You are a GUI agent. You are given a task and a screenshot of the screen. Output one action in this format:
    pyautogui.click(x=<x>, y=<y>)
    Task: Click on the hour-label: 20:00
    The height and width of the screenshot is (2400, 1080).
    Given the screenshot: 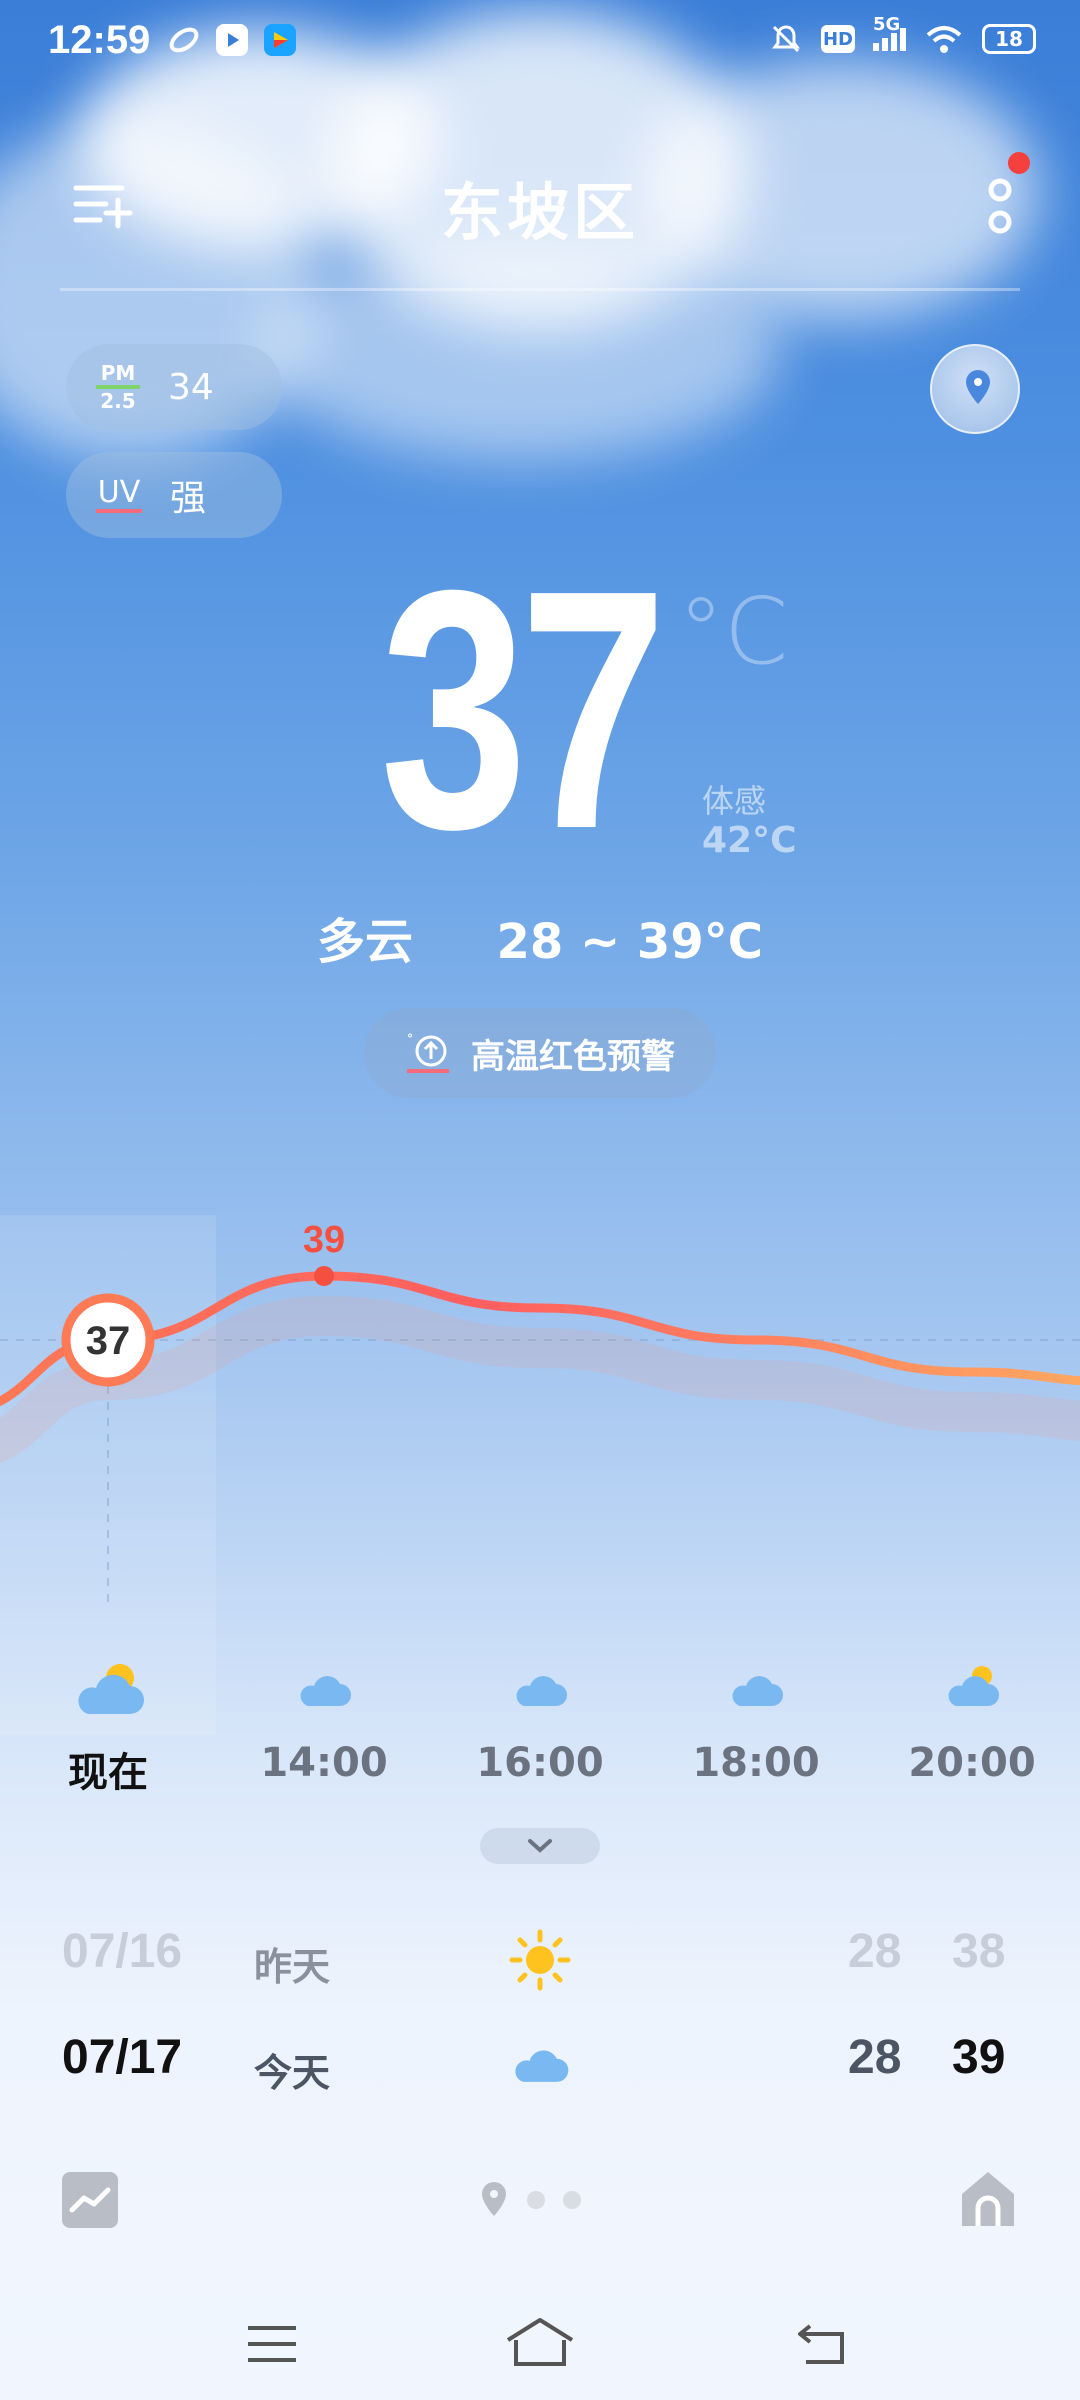 What is the action you would take?
    pyautogui.click(x=972, y=1763)
    